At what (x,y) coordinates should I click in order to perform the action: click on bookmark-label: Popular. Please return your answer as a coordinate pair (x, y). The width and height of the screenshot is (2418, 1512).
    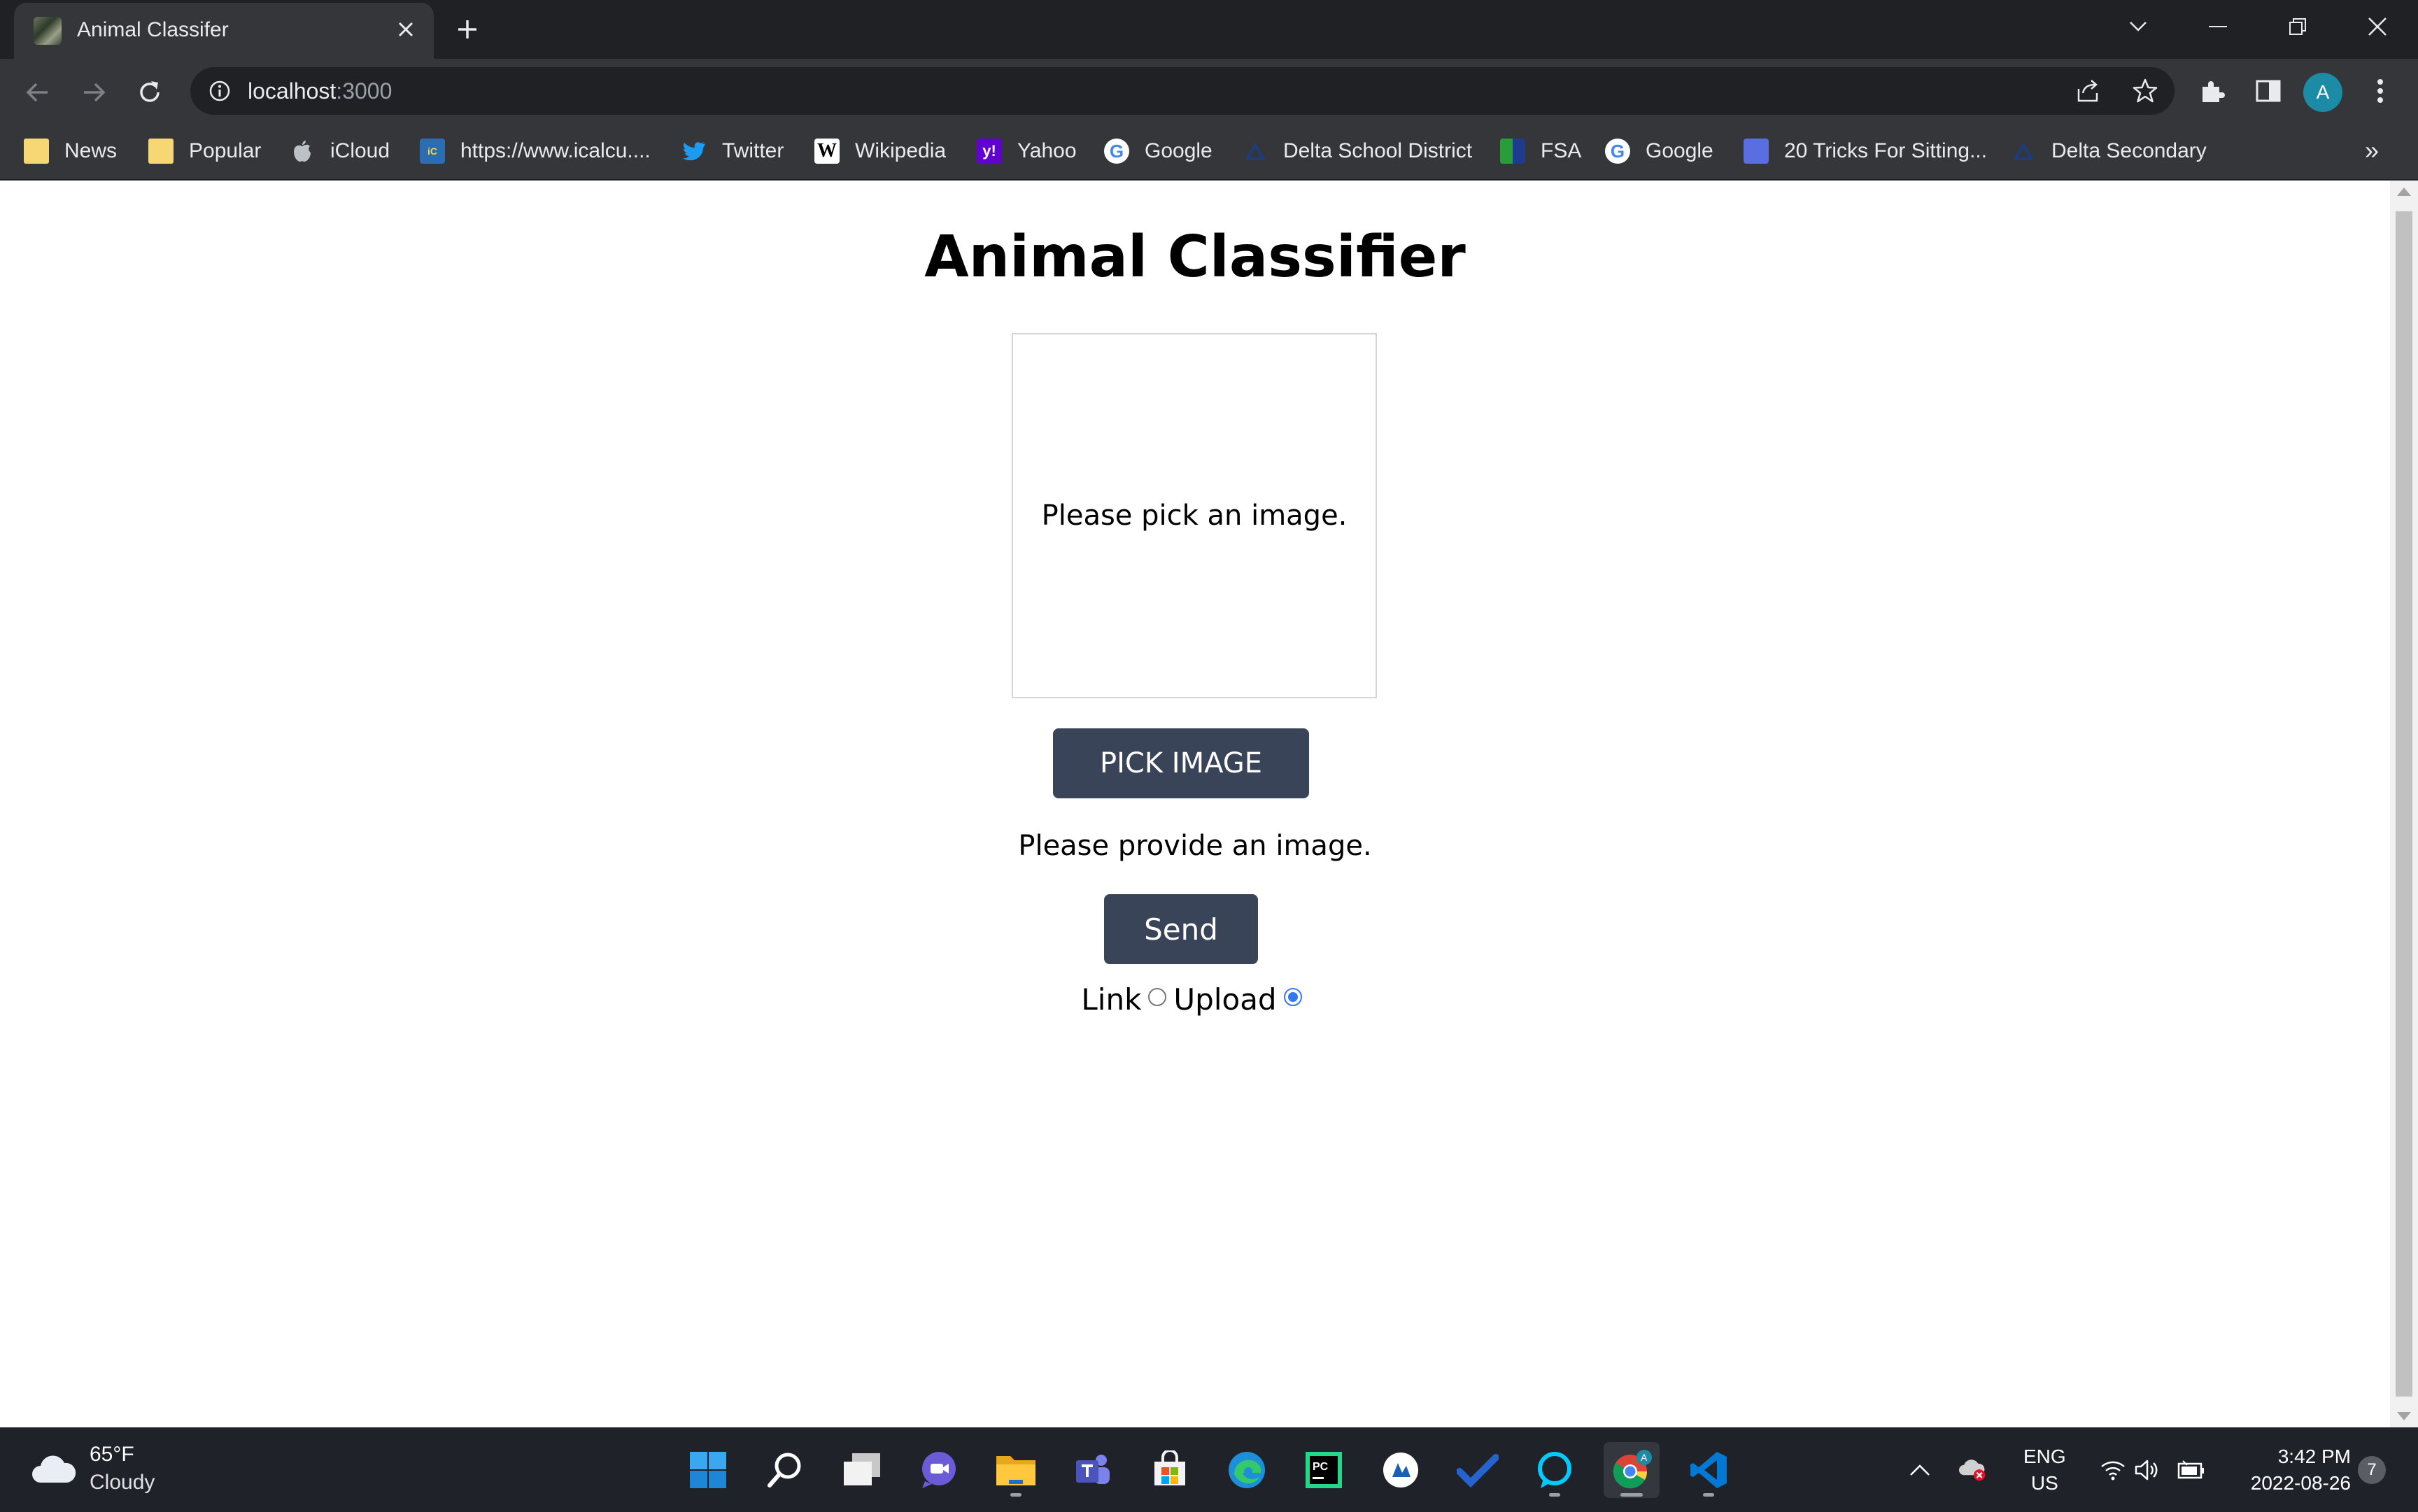
    Looking at the image, I should click on (225, 150).